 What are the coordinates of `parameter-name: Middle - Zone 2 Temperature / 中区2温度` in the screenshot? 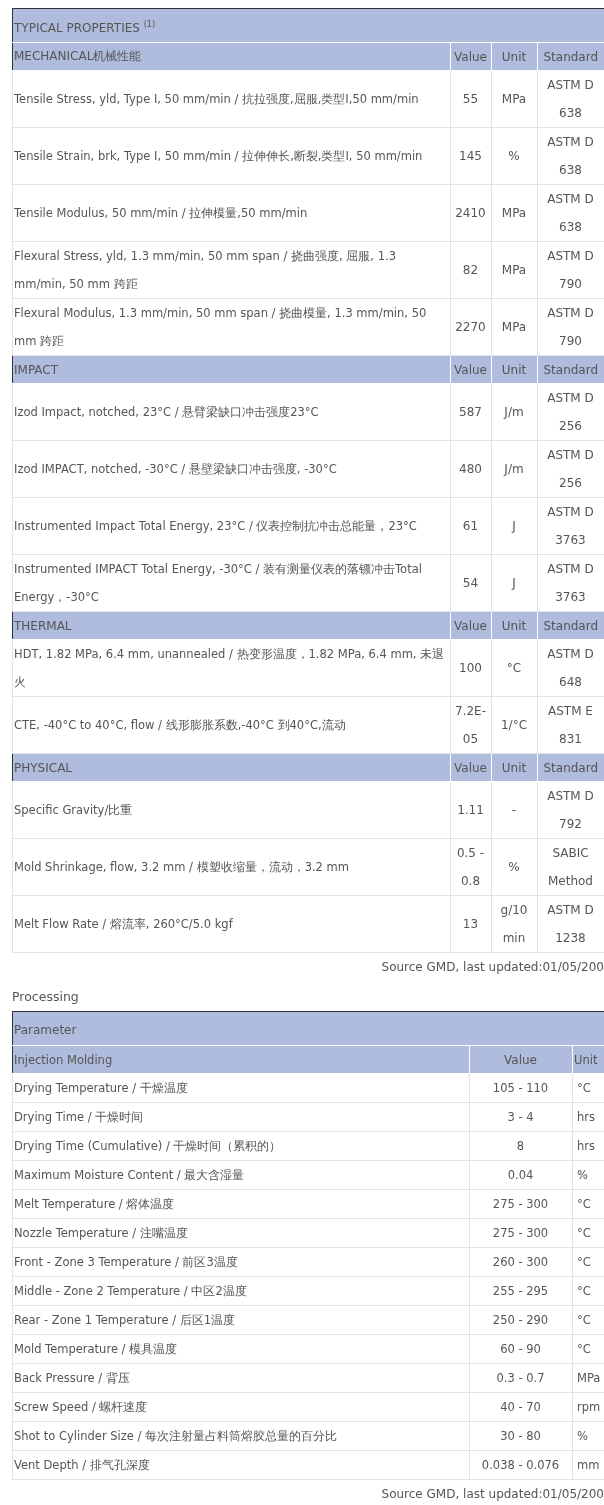 It's located at (241, 1291).